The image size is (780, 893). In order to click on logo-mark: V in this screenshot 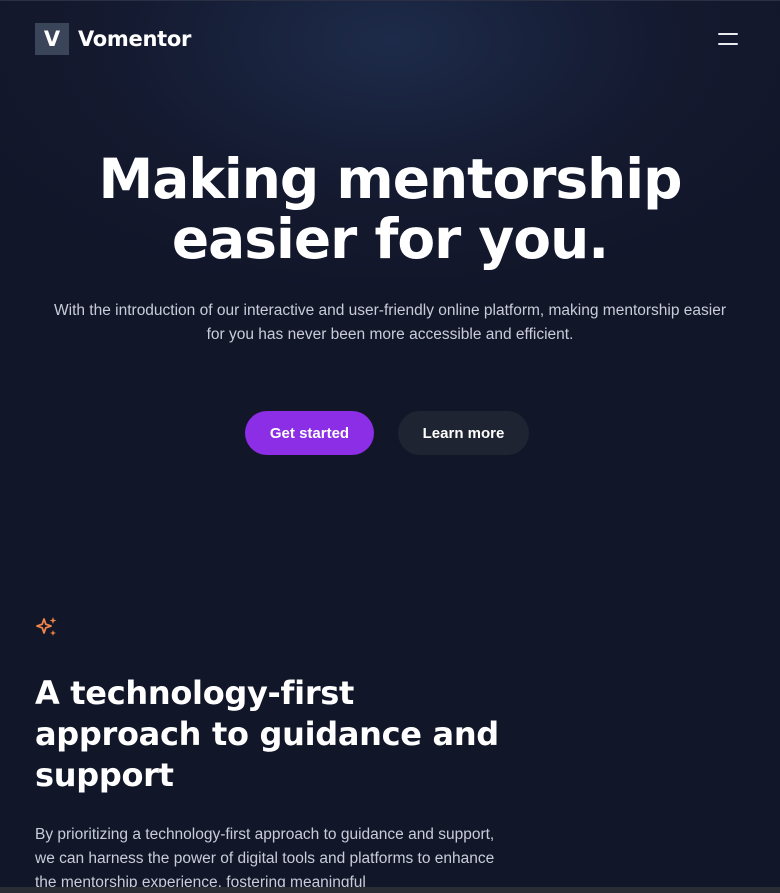, I will do `click(52, 39)`.